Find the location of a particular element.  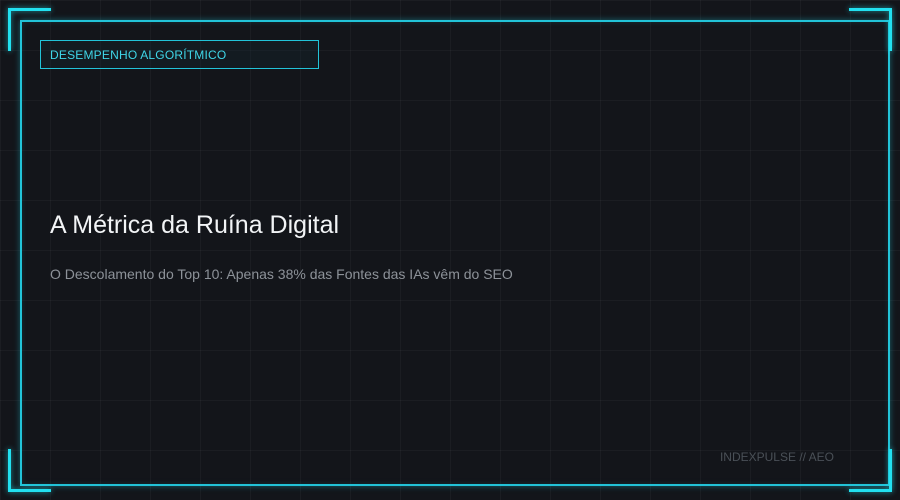

page-title: A Métrica da Ruína Digital is located at coordinates (195, 225).